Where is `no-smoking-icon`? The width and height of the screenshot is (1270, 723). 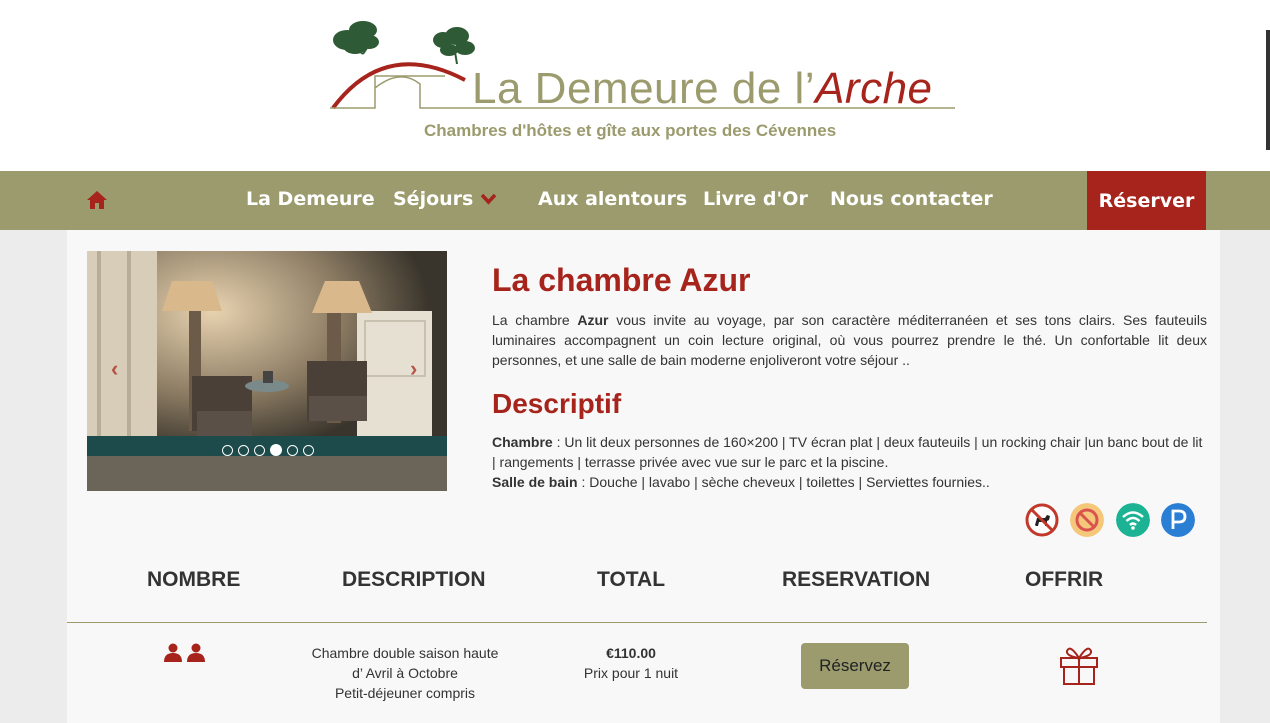 no-smoking-icon is located at coordinates (1087, 520).